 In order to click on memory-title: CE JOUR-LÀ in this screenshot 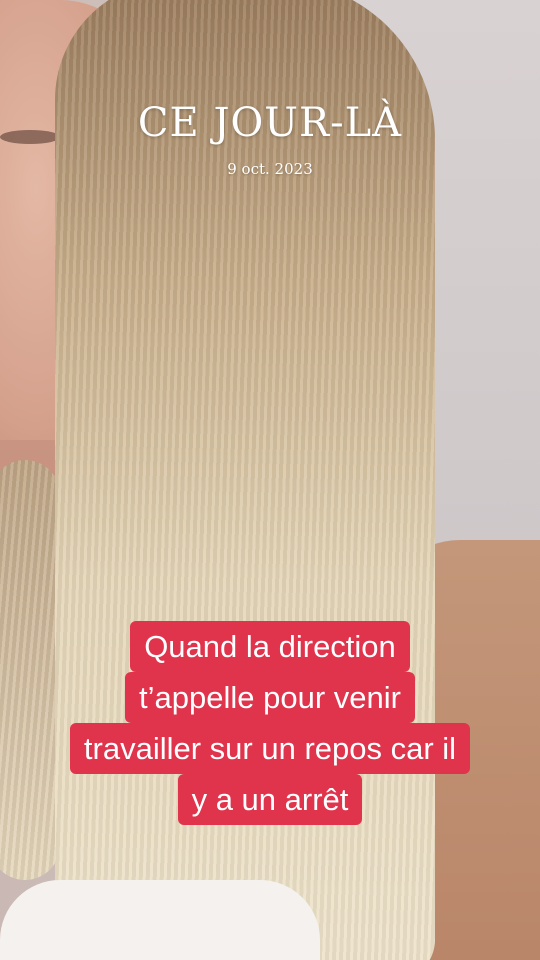, I will do `click(270, 123)`.